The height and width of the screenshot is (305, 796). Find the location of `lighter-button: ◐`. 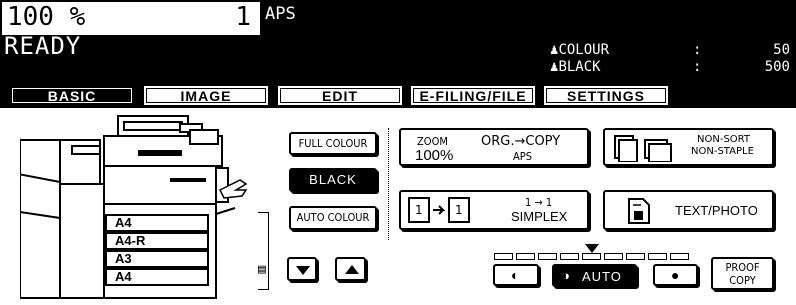

lighter-button: ◐ is located at coordinates (516, 275).